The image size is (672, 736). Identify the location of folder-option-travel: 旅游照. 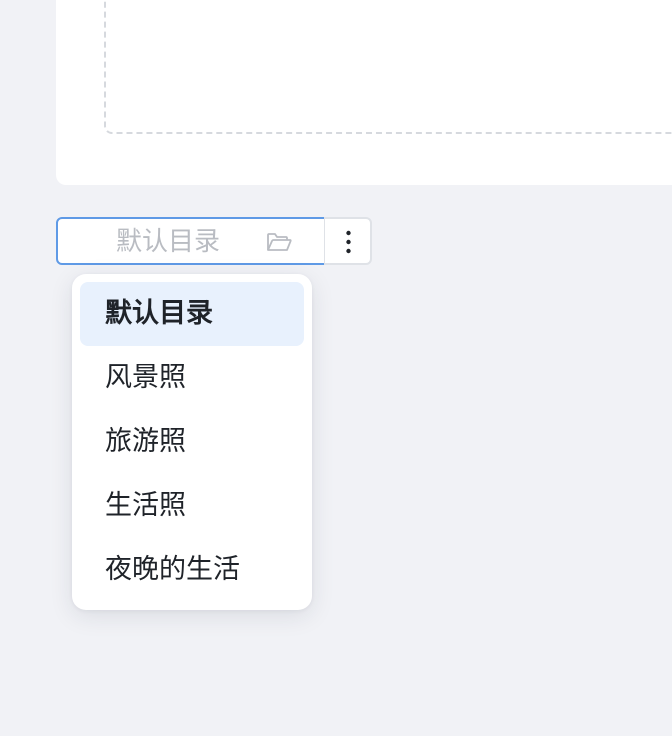
(192, 442).